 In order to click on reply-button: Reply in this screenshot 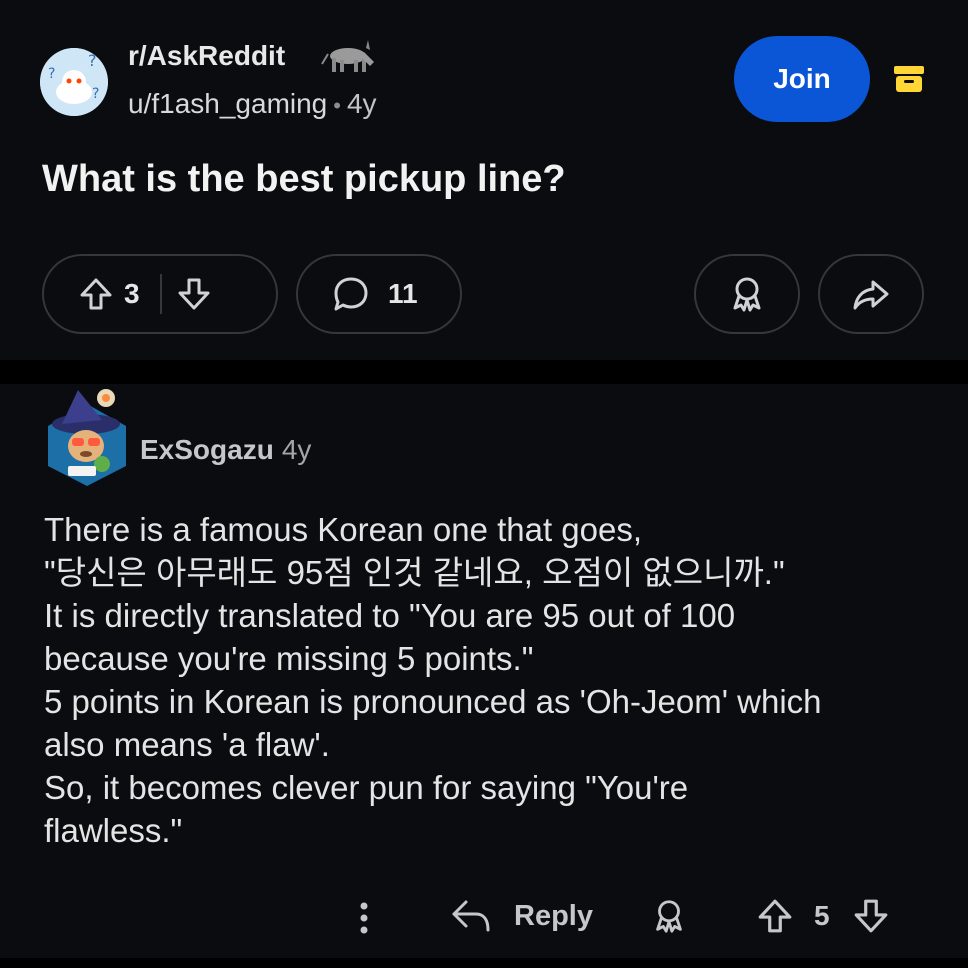, I will do `click(553, 916)`.